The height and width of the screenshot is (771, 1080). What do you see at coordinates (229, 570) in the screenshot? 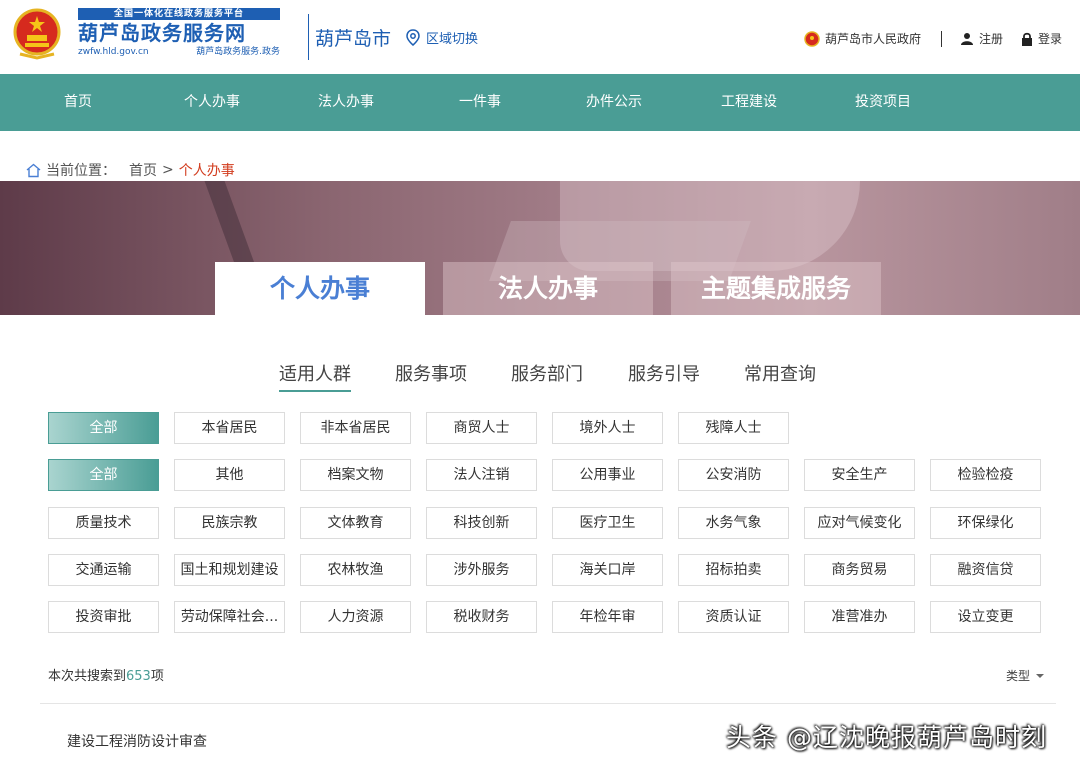
I see `category-chip: 国土和规划建设` at bounding box center [229, 570].